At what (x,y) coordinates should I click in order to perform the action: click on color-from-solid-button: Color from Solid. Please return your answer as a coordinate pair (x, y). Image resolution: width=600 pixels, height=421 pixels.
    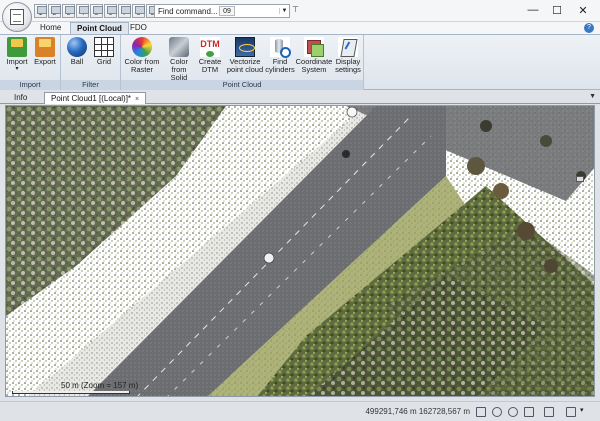
    Looking at the image, I should click on (179, 59).